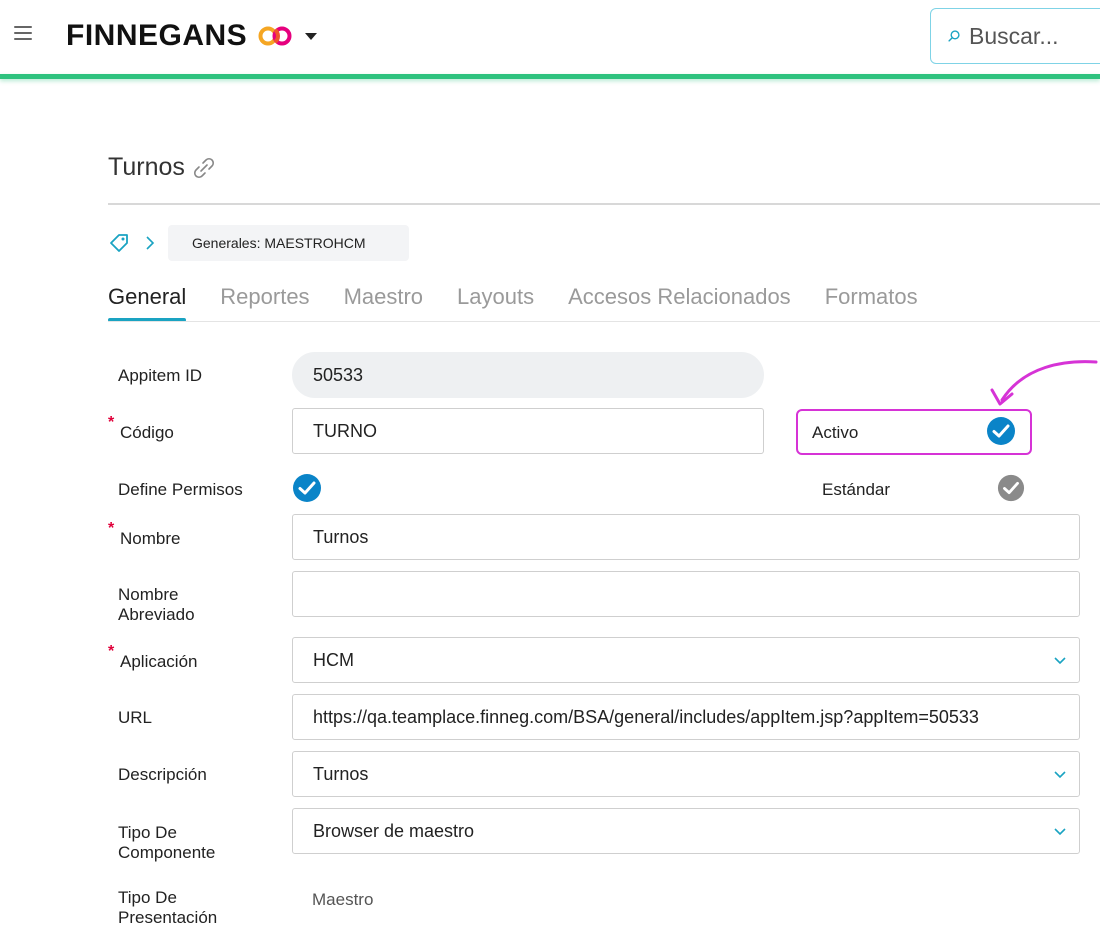 Image resolution: width=1100 pixels, height=939 pixels. I want to click on tipo-presentacion-label-line2: Presentación, so click(168, 917).